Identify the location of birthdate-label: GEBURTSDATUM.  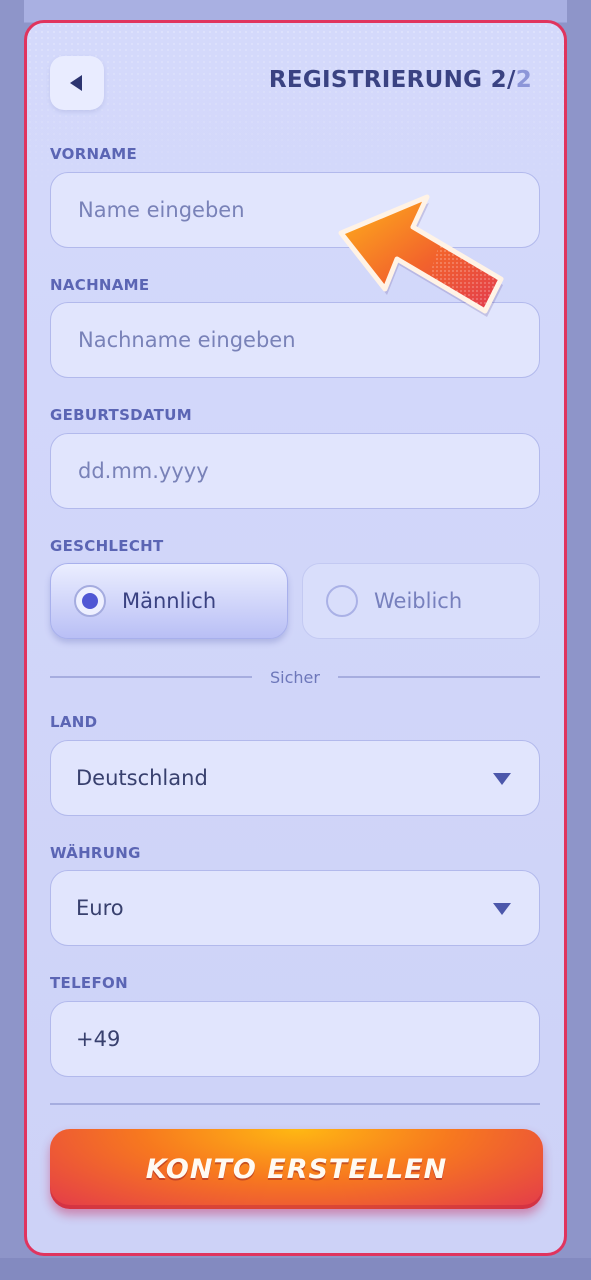
(121, 415).